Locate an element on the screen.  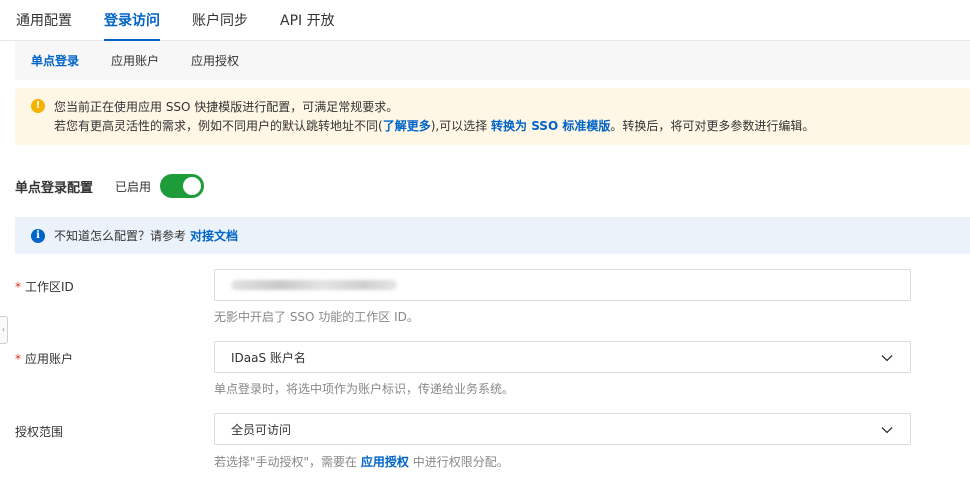
learn-more-link: 了解更多 is located at coordinates (407, 126).